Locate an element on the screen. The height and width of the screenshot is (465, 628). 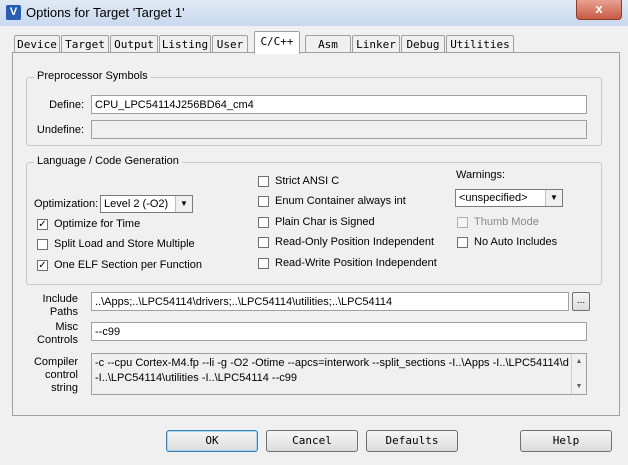
scroll-up-icon: ▲ is located at coordinates (579, 361).